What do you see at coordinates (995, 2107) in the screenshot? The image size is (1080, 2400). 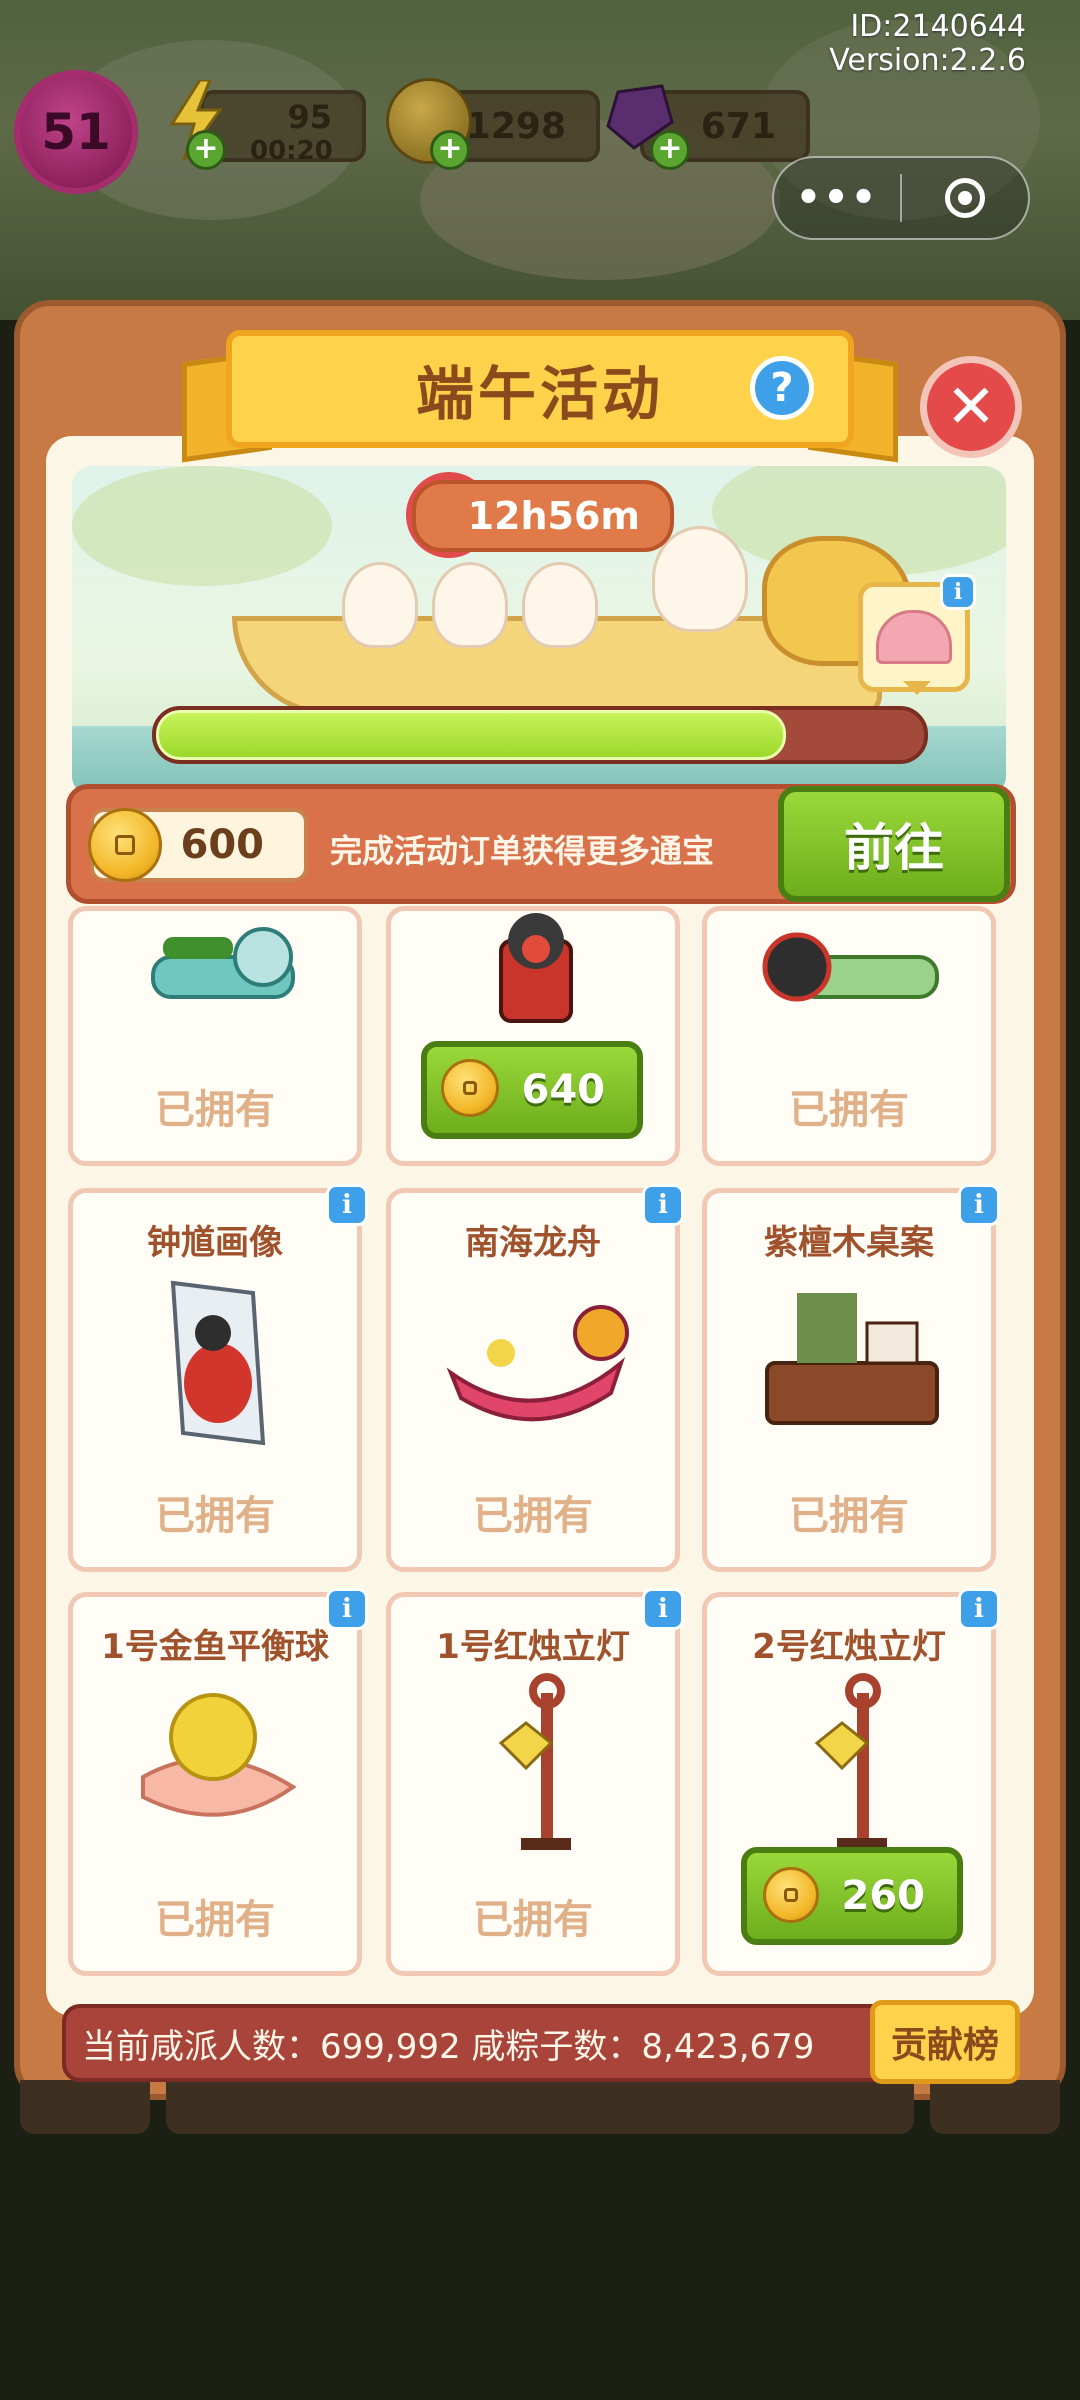 I see `modal-foot-right` at bounding box center [995, 2107].